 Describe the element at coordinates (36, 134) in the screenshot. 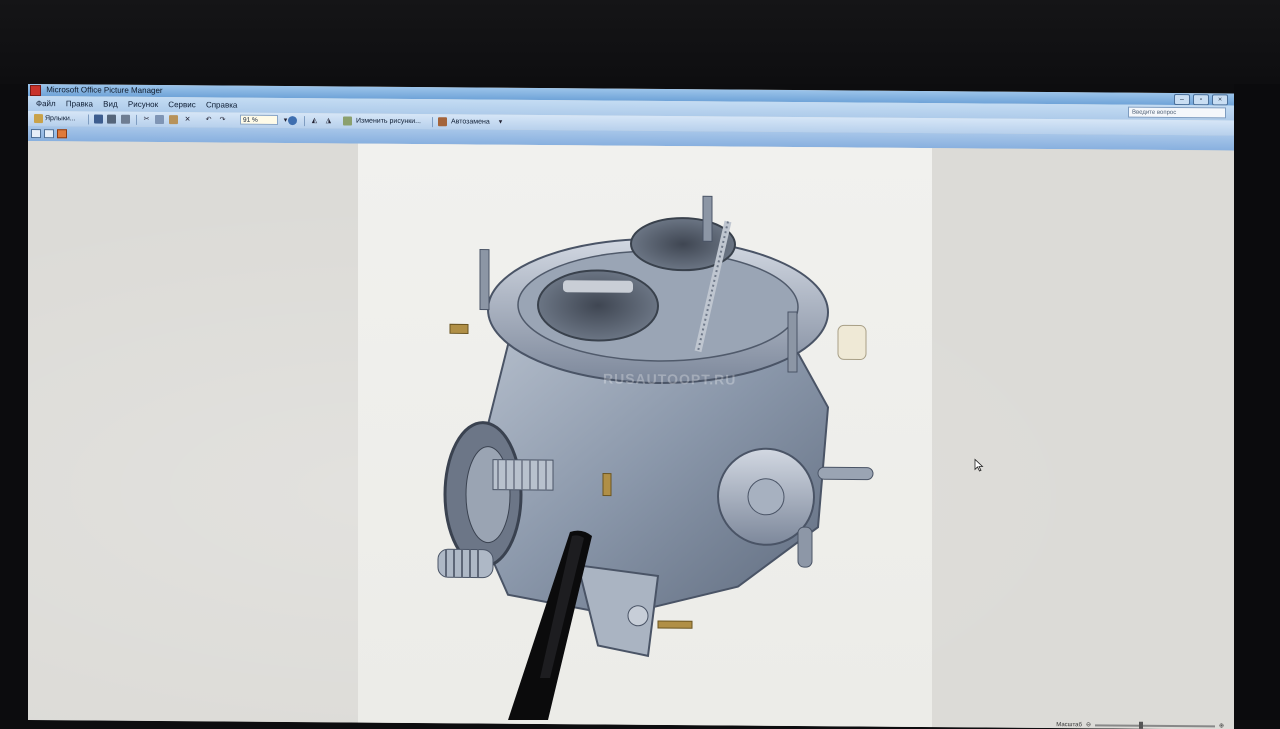

I see `thumbnail-view-button` at that location.